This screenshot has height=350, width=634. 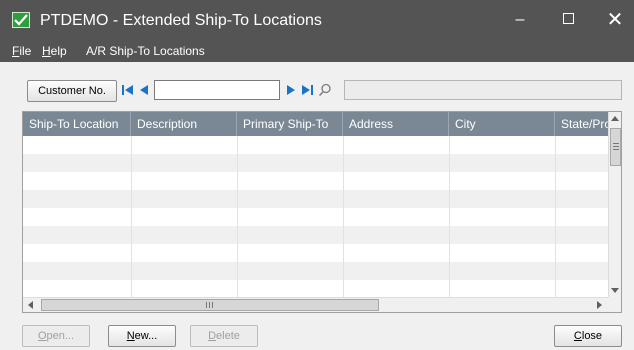 I want to click on vertical-scroll-thumb, so click(x=615, y=147).